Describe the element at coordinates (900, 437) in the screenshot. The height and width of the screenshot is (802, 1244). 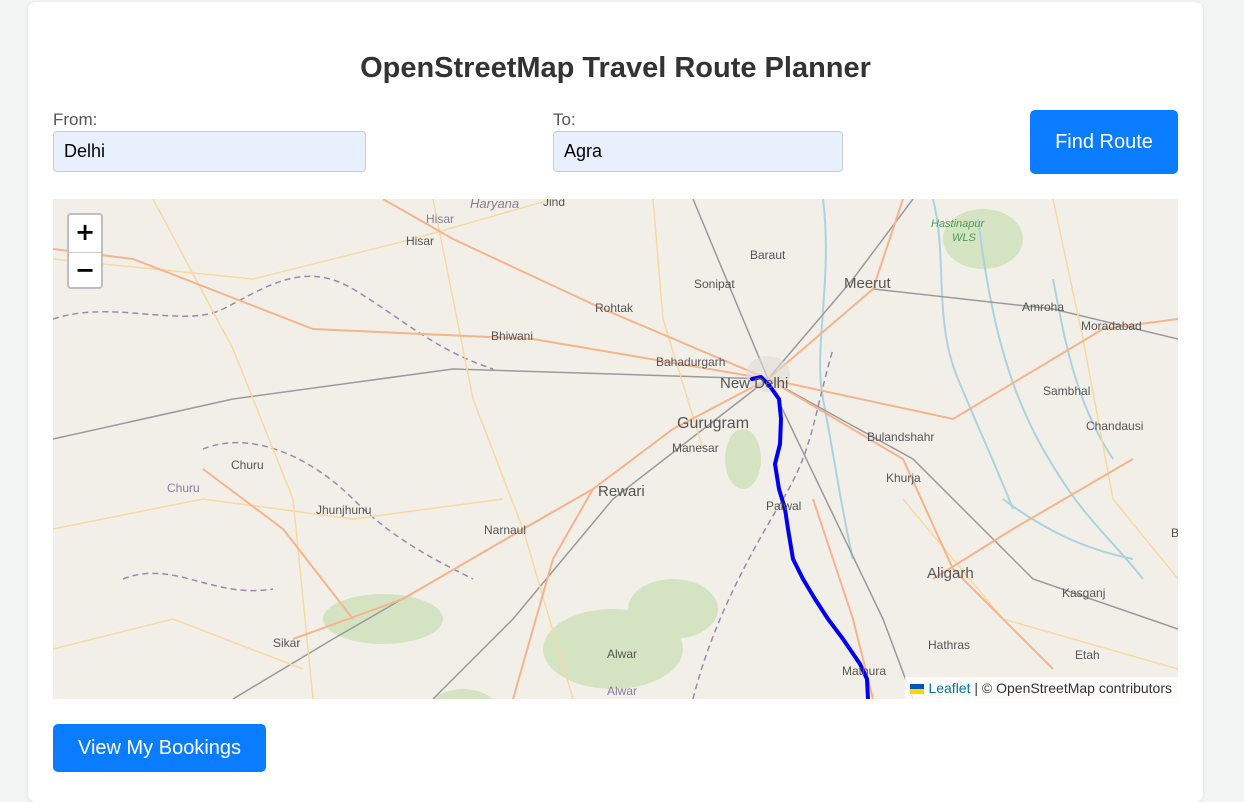
I see `label-bulandshahr: Bulandshahr` at that location.